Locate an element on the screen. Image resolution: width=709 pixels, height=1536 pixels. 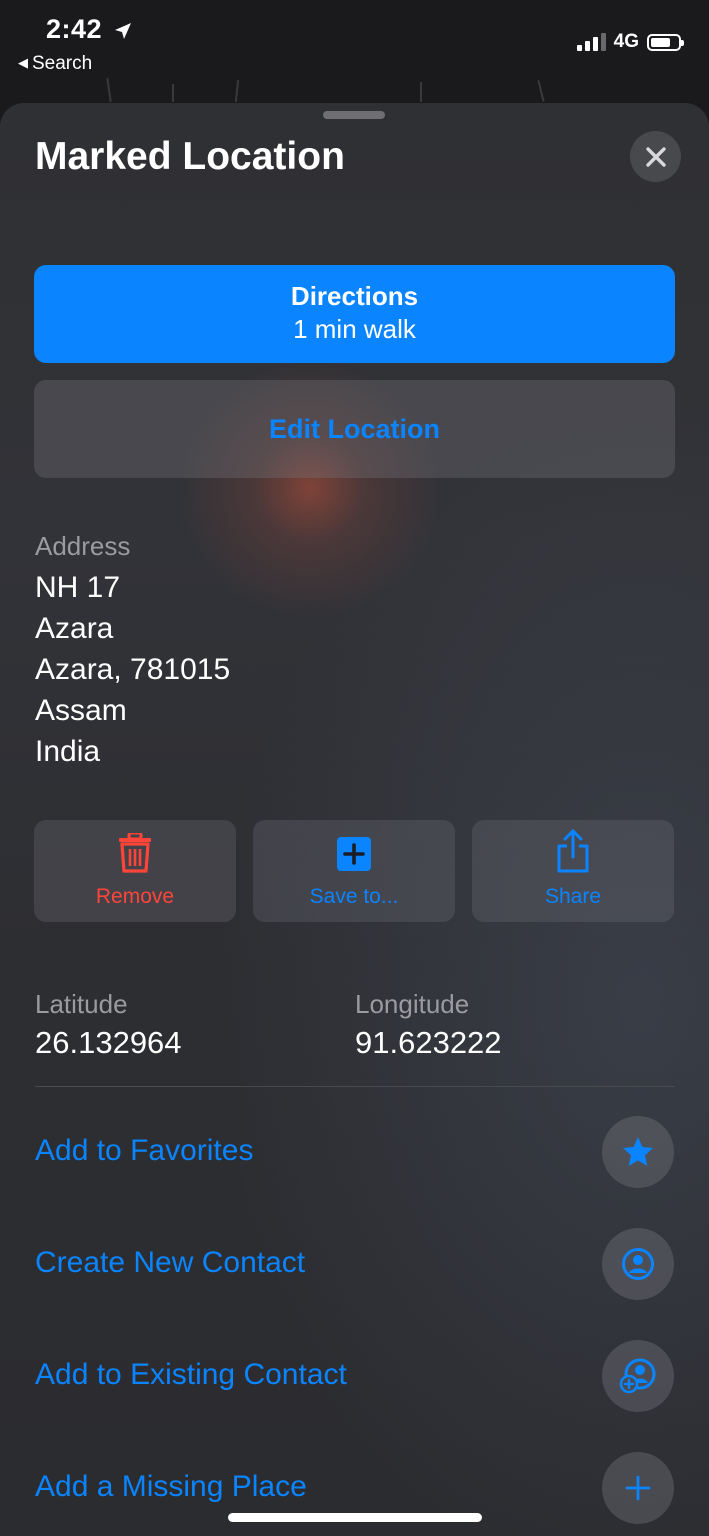
close-button is located at coordinates (655, 156).